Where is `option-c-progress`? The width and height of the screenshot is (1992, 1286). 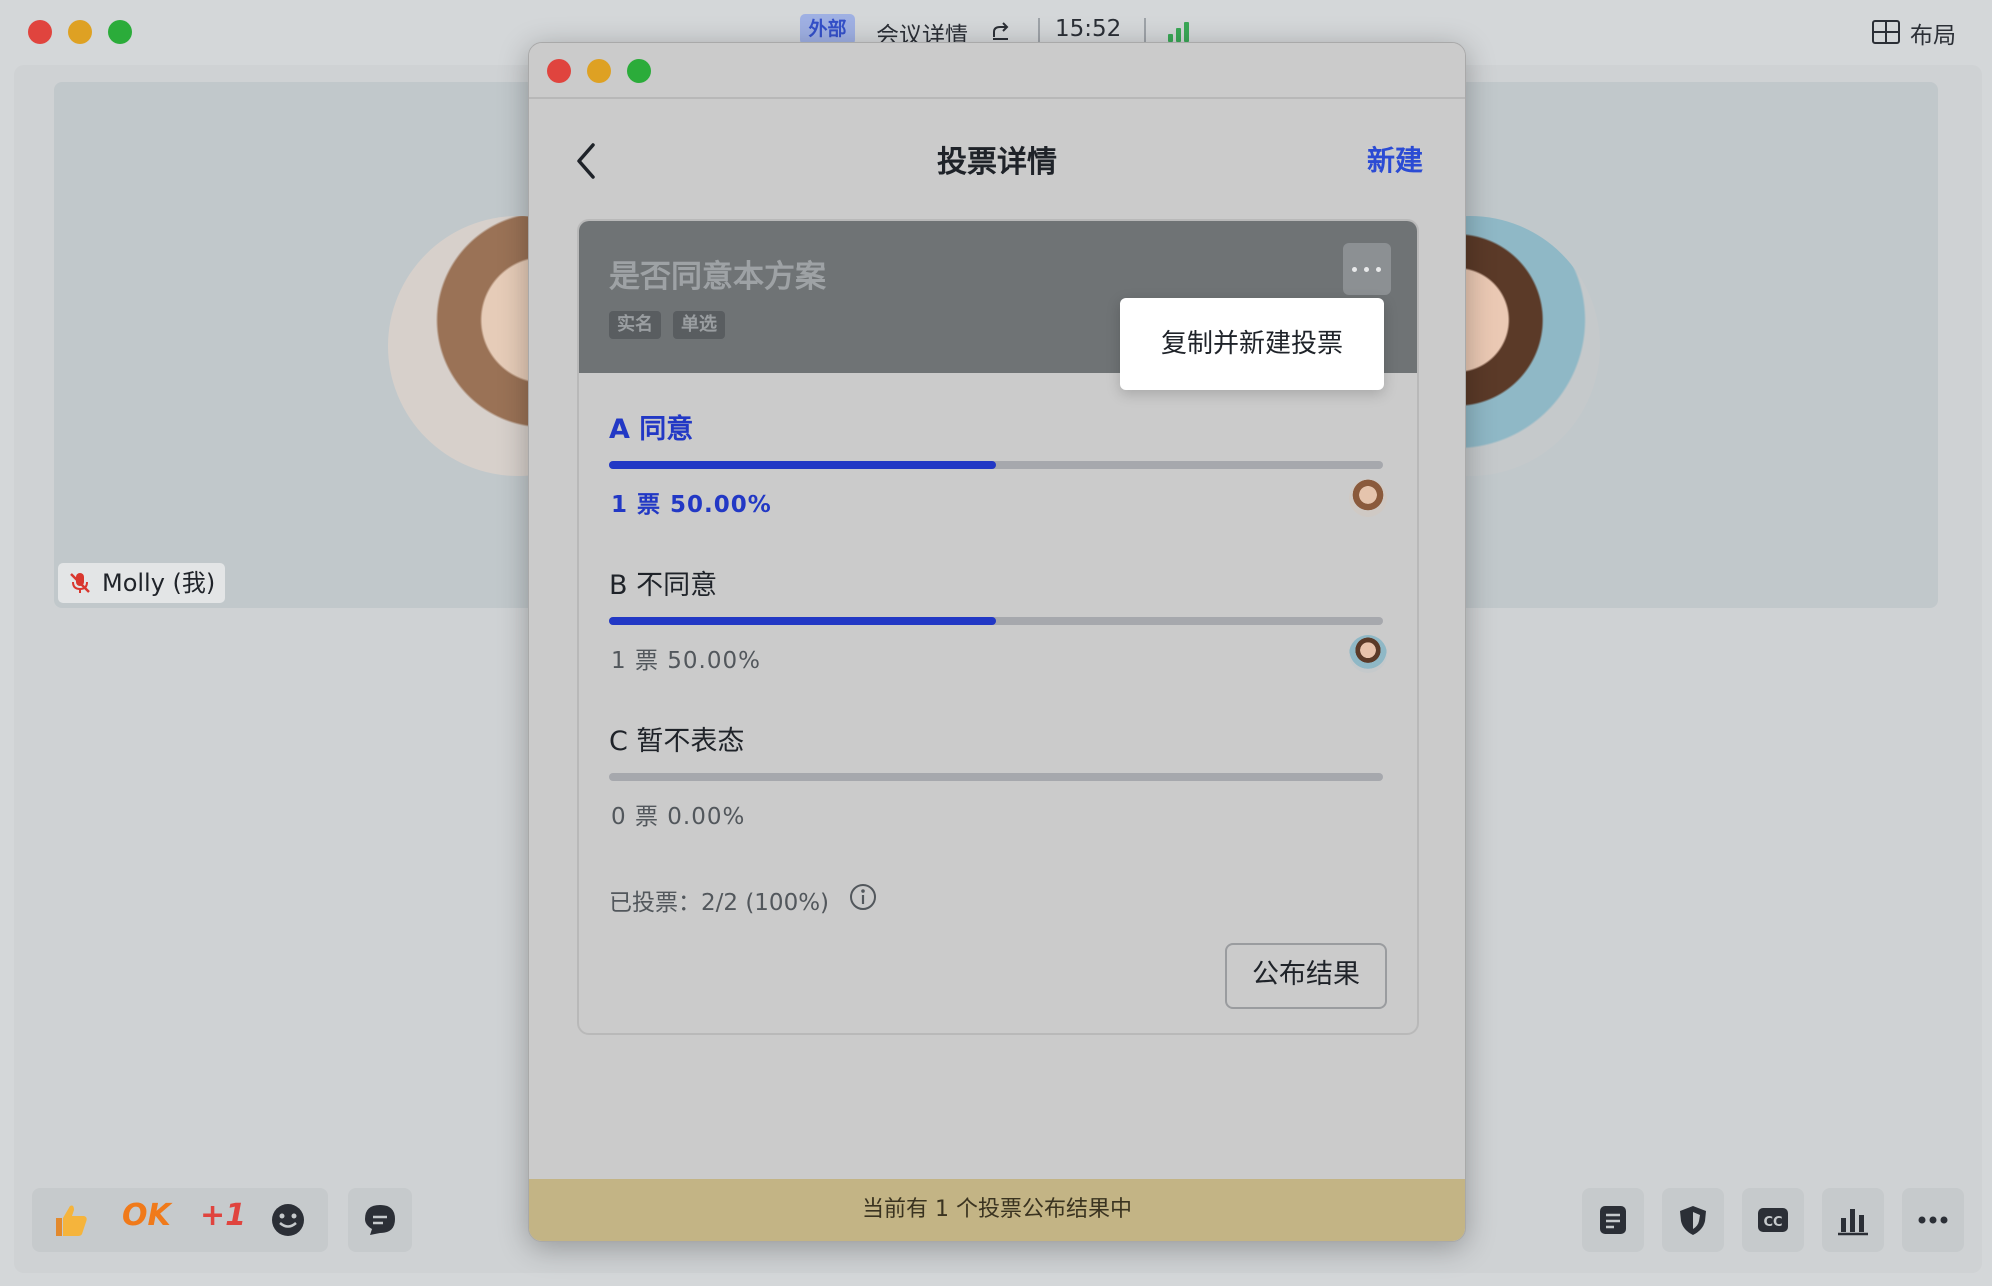 option-c-progress is located at coordinates (996, 777).